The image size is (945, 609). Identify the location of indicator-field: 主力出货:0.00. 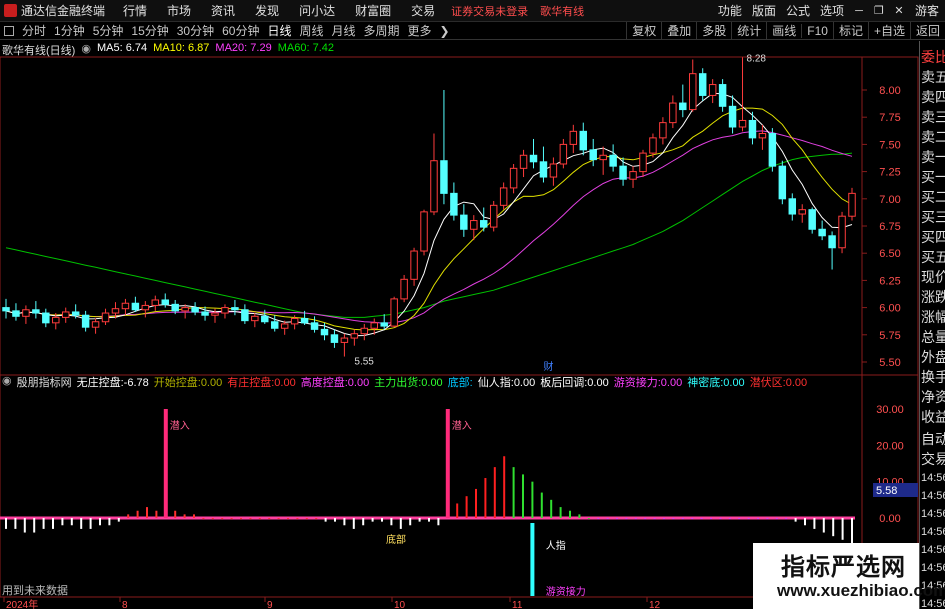
(408, 381).